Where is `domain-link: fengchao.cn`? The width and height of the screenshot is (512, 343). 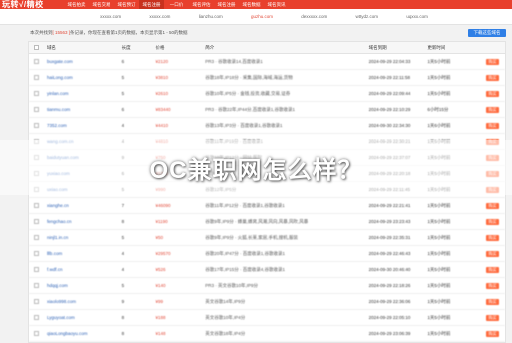
domain-link: fengchao.cn is located at coordinates (82, 221).